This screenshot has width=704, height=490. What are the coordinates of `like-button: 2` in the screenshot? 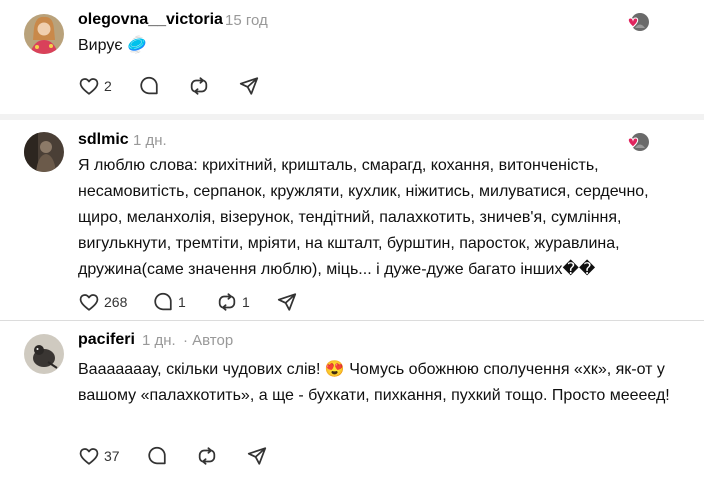 It's located at (95, 86).